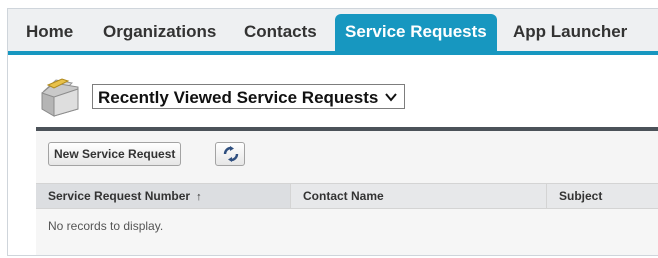 This screenshot has height=258, width=658. I want to click on tab-home: Home, so click(49, 30).